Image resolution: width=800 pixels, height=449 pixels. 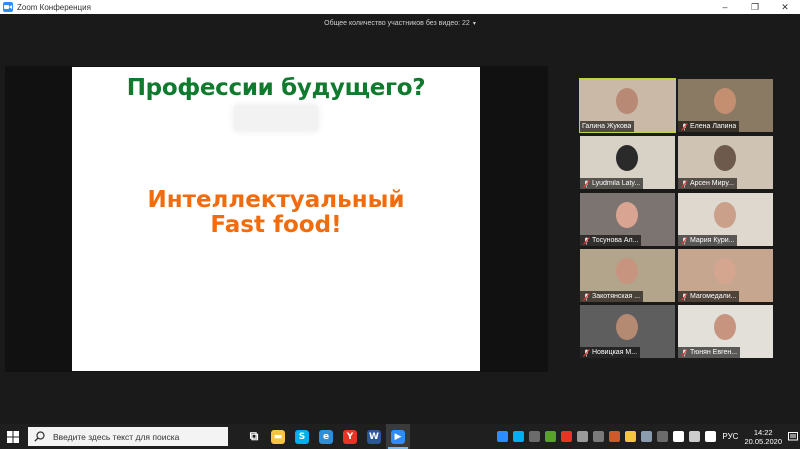 I want to click on slide-main-text: Интеллектуальный Fast food!, so click(x=276, y=213).